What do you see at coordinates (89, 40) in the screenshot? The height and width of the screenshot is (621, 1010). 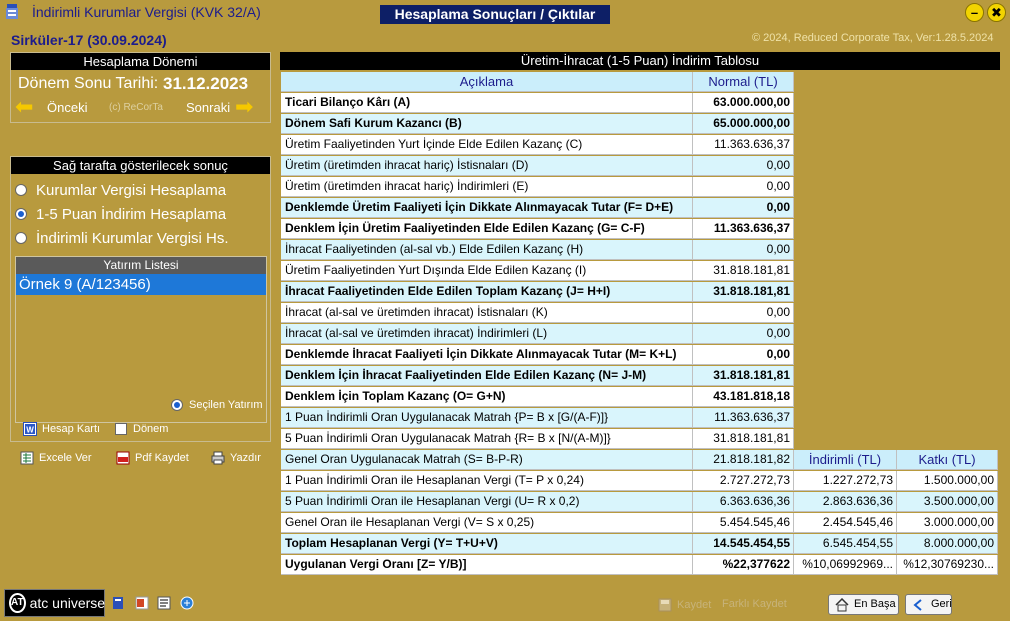 I see `circular-label: Sirküler-17 (30.09.2024)` at bounding box center [89, 40].